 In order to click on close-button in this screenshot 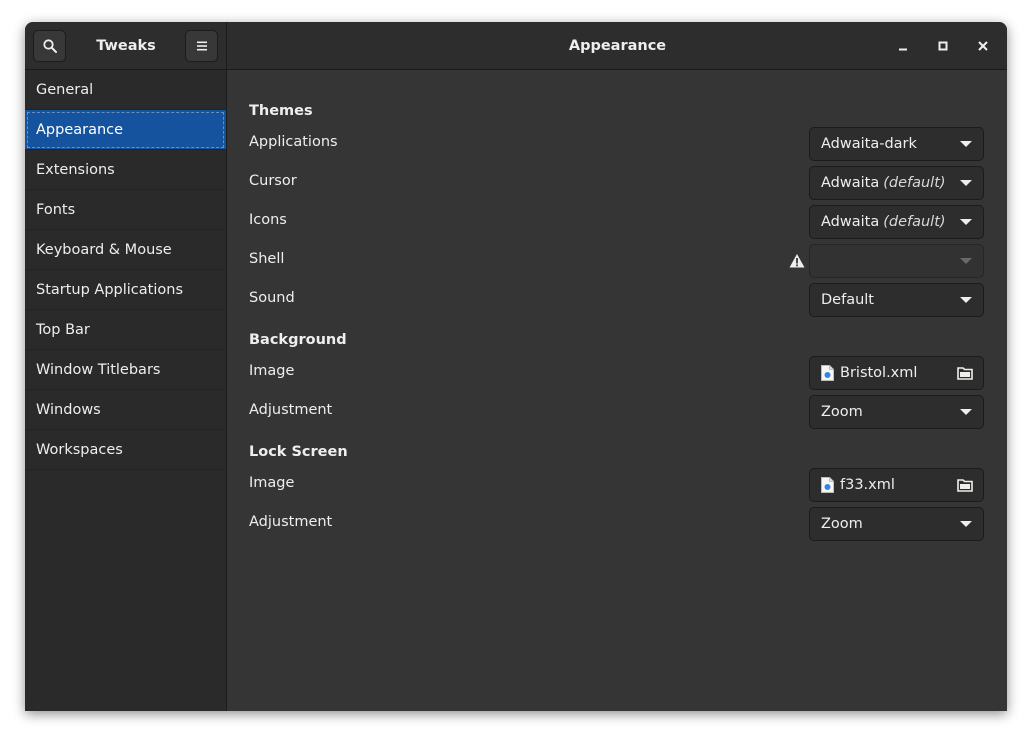, I will do `click(983, 46)`.